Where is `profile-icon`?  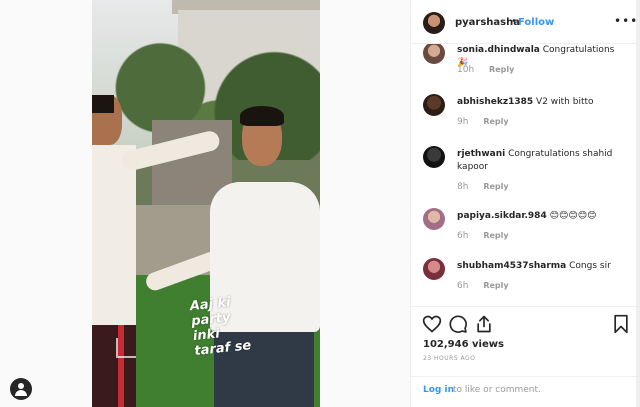 profile-icon is located at coordinates (21, 389).